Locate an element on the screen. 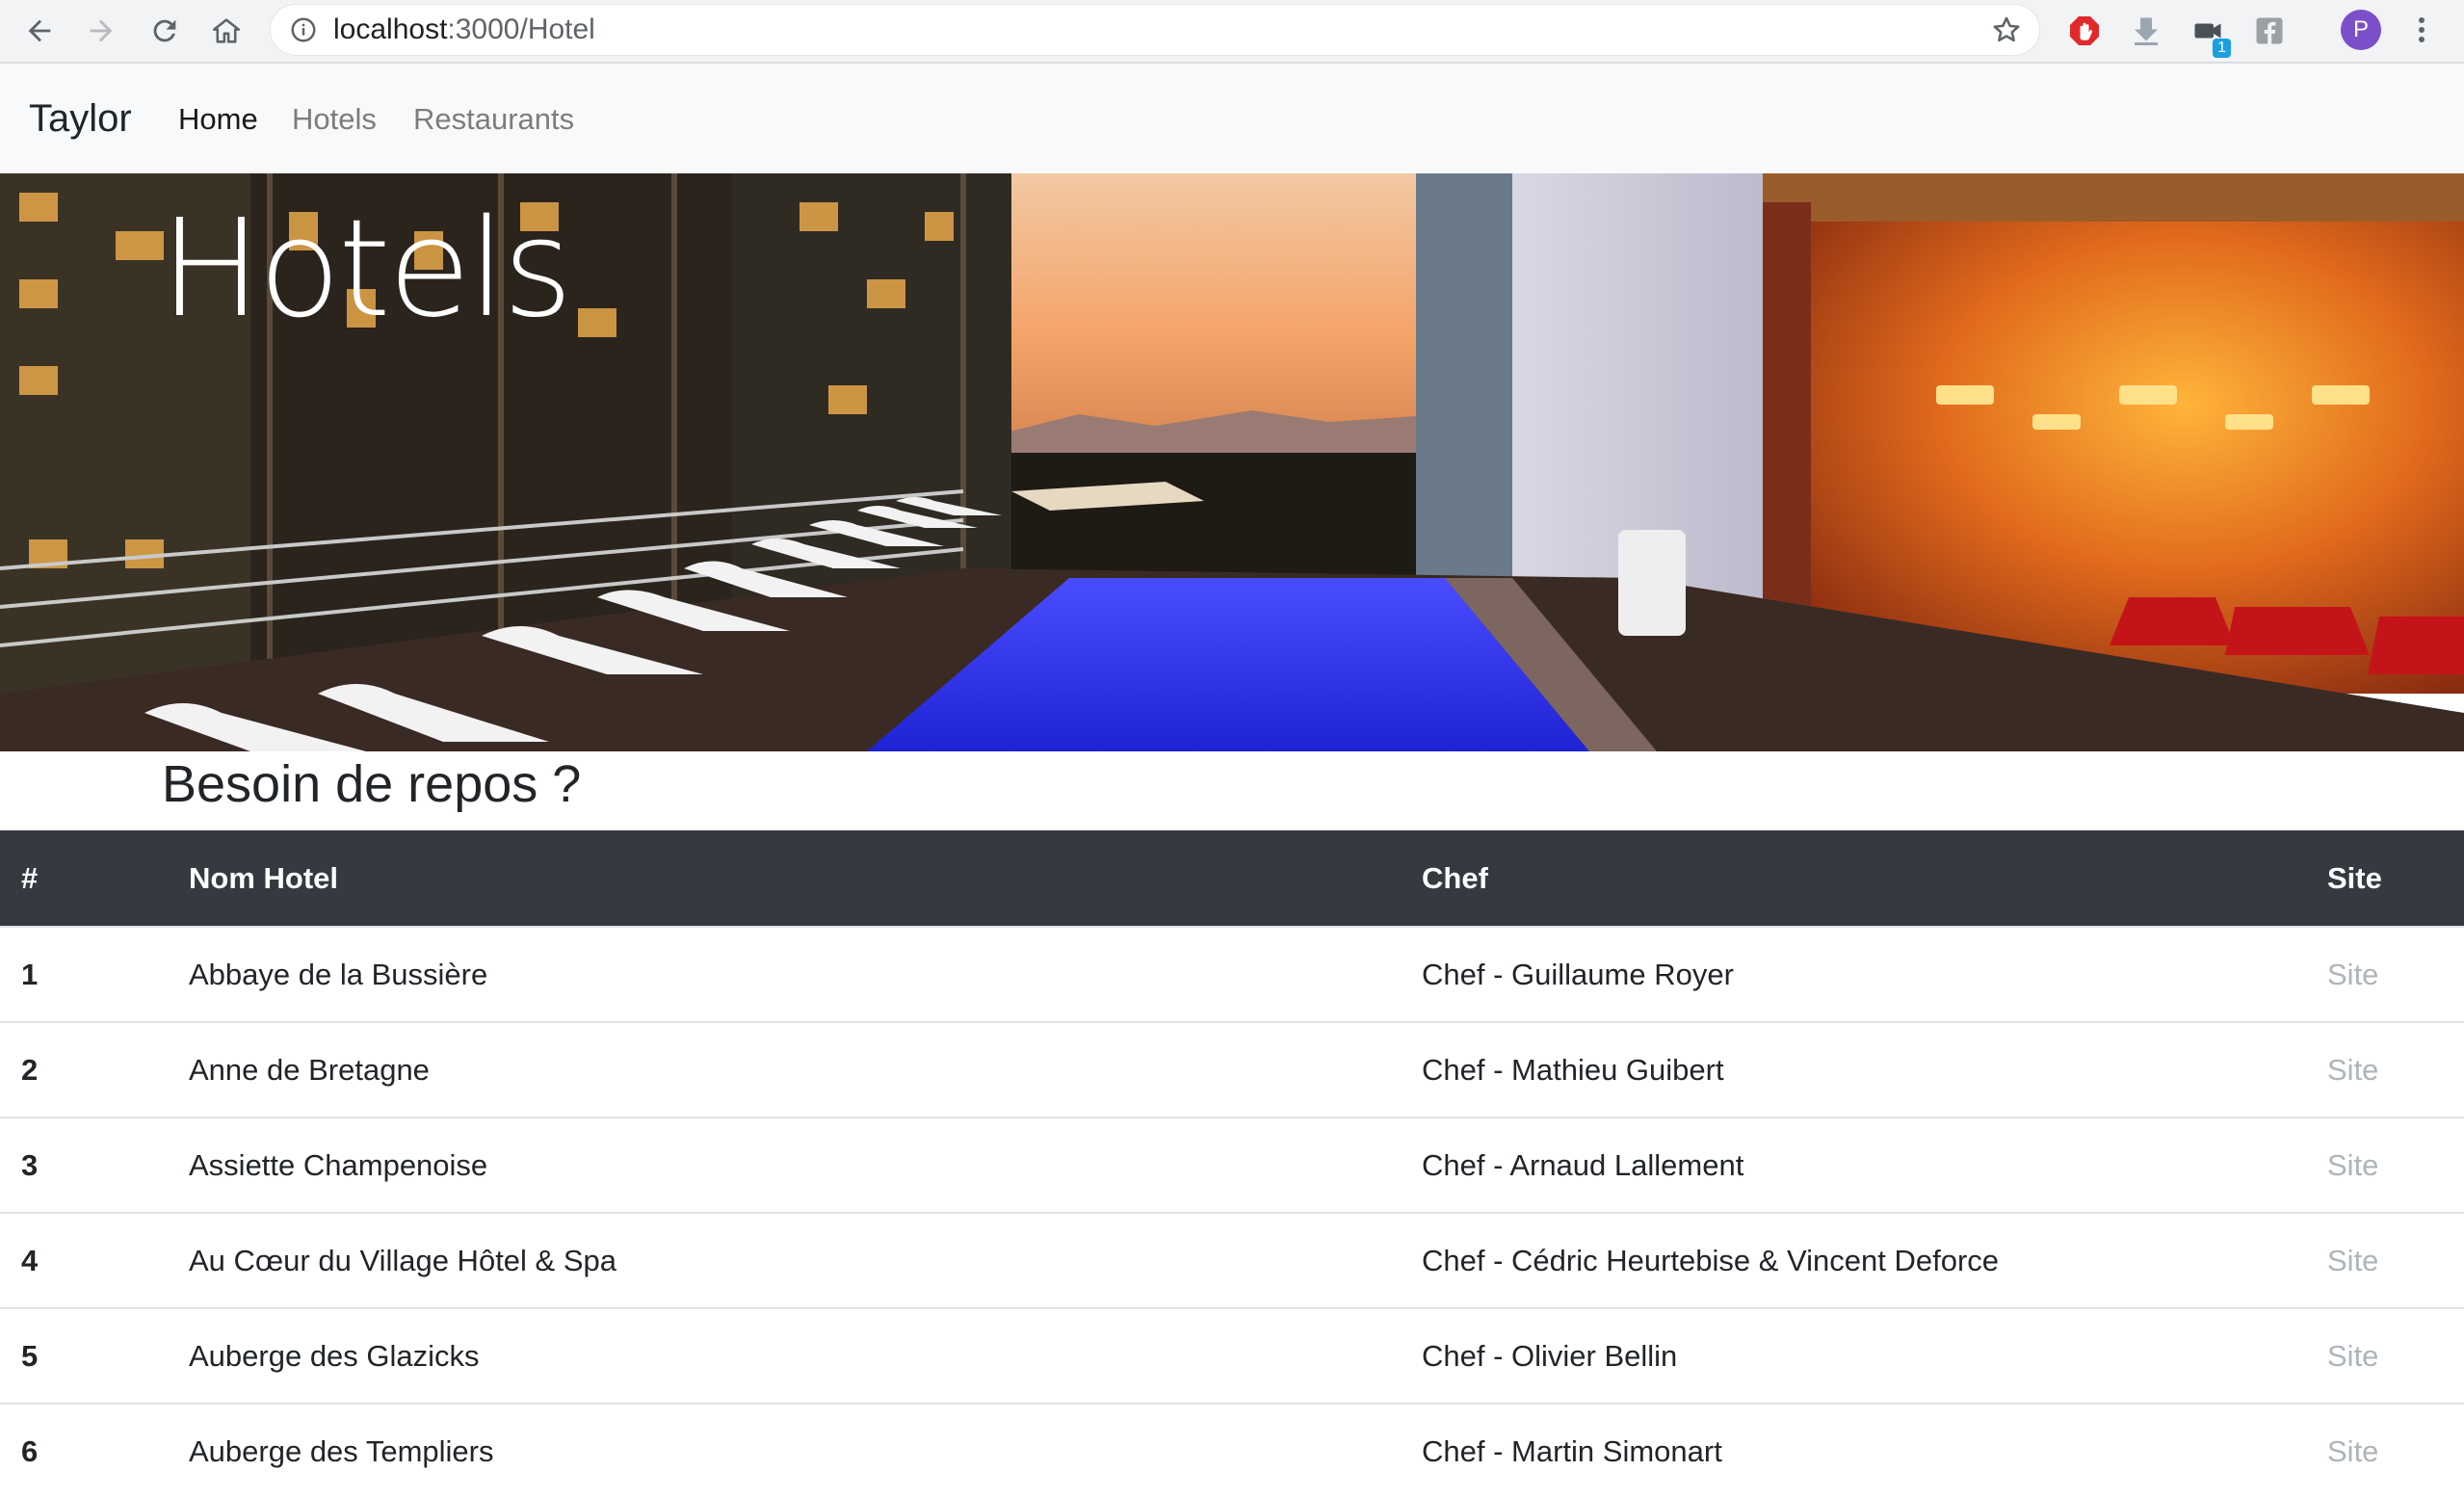 This screenshot has height=1498, width=2464. forward-arrow-icon is located at coordinates (101, 31).